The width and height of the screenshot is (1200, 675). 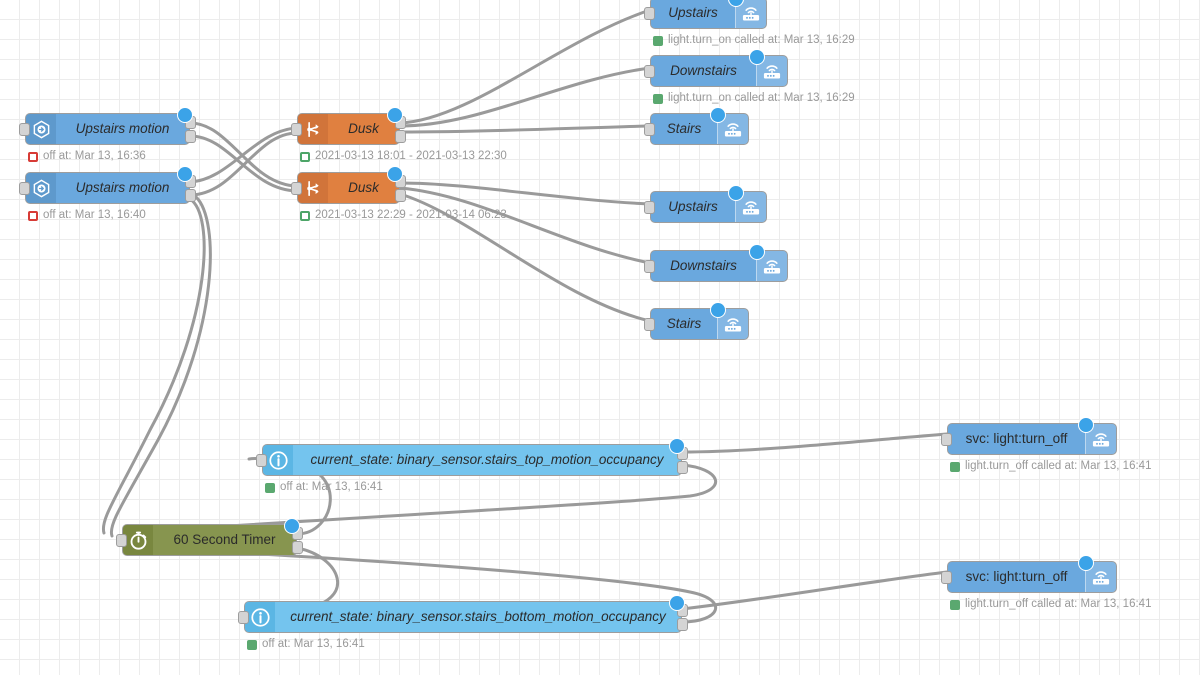 I want to click on node-label: Dusk, so click(x=363, y=188).